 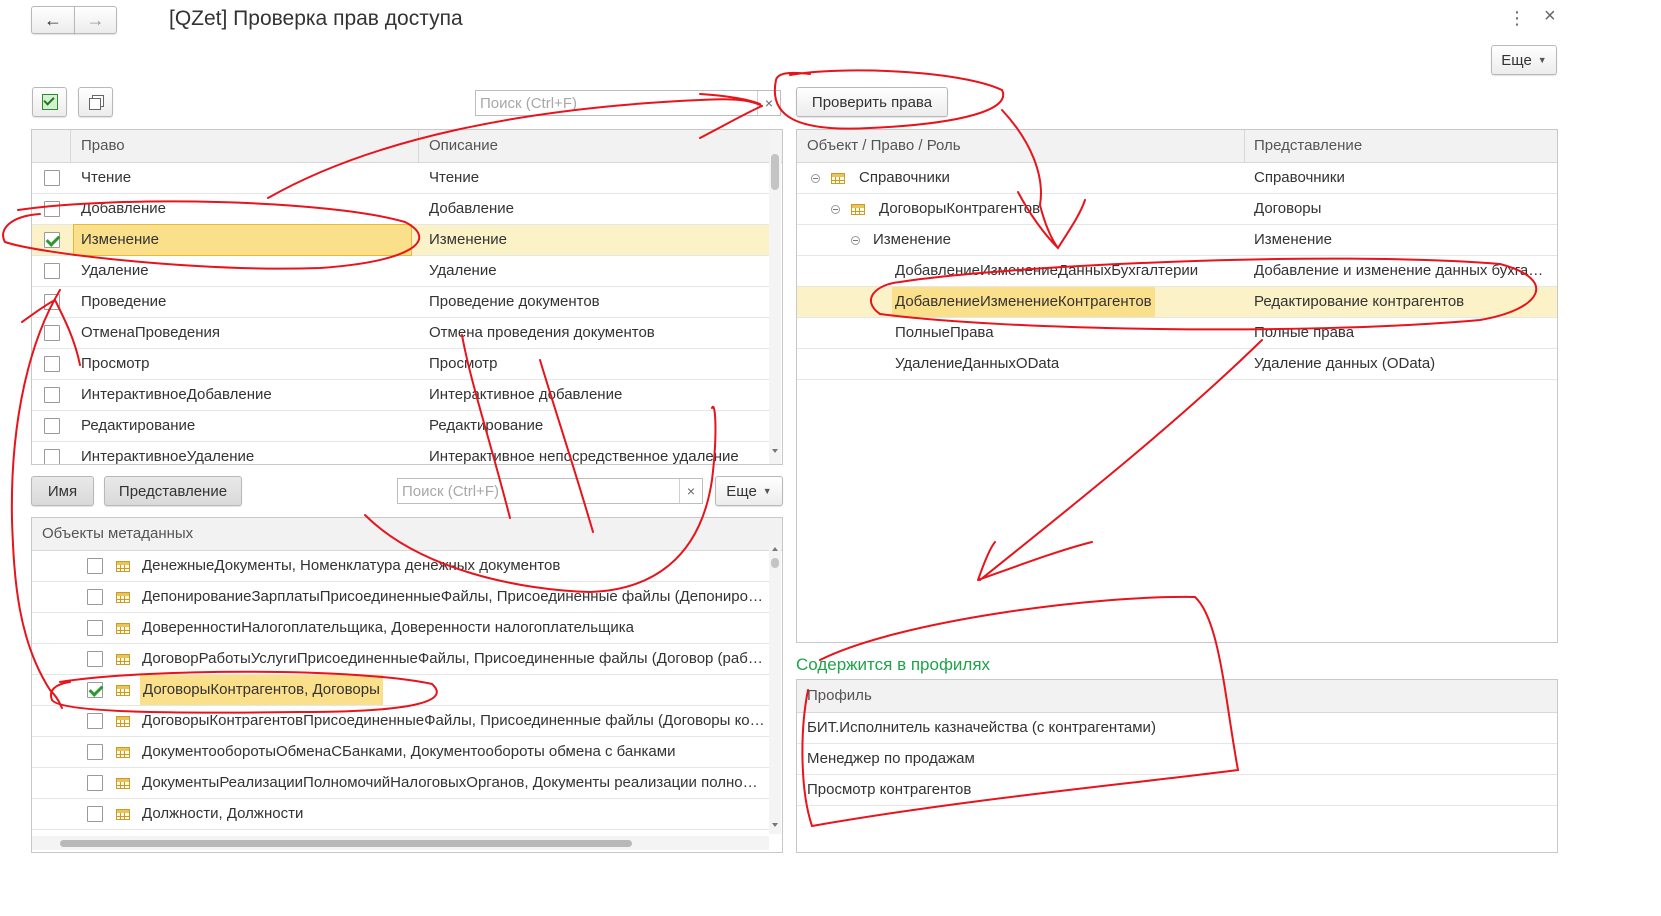 I want to click on kebab-menu-icon: ⋮, so click(x=1517, y=19).